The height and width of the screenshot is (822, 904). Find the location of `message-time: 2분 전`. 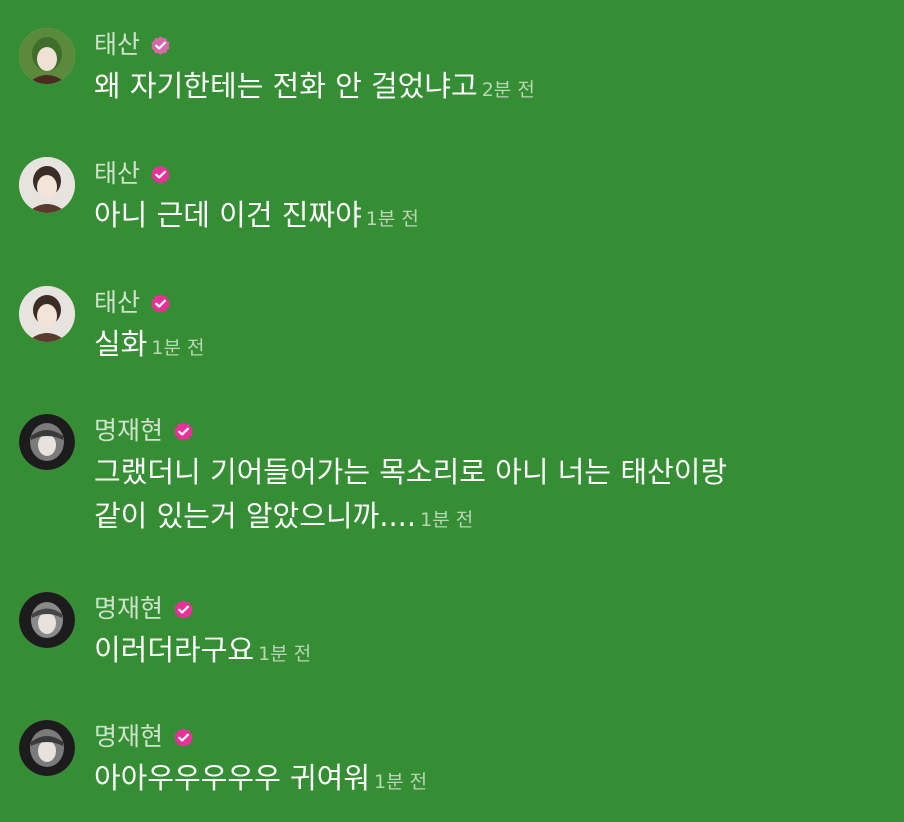

message-time: 2분 전 is located at coordinates (508, 90).